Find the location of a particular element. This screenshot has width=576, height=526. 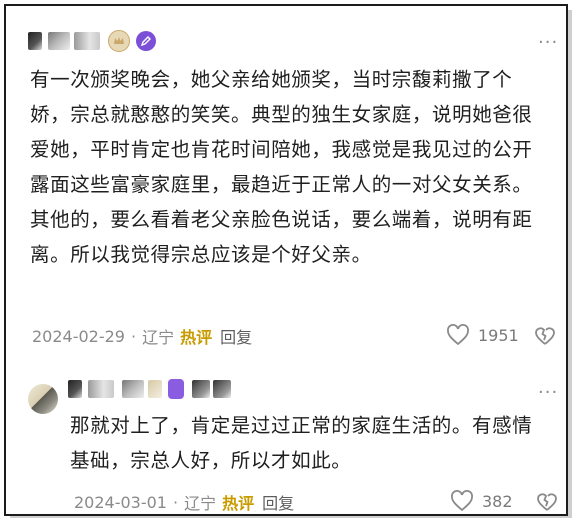

like-count: 382 is located at coordinates (497, 501).